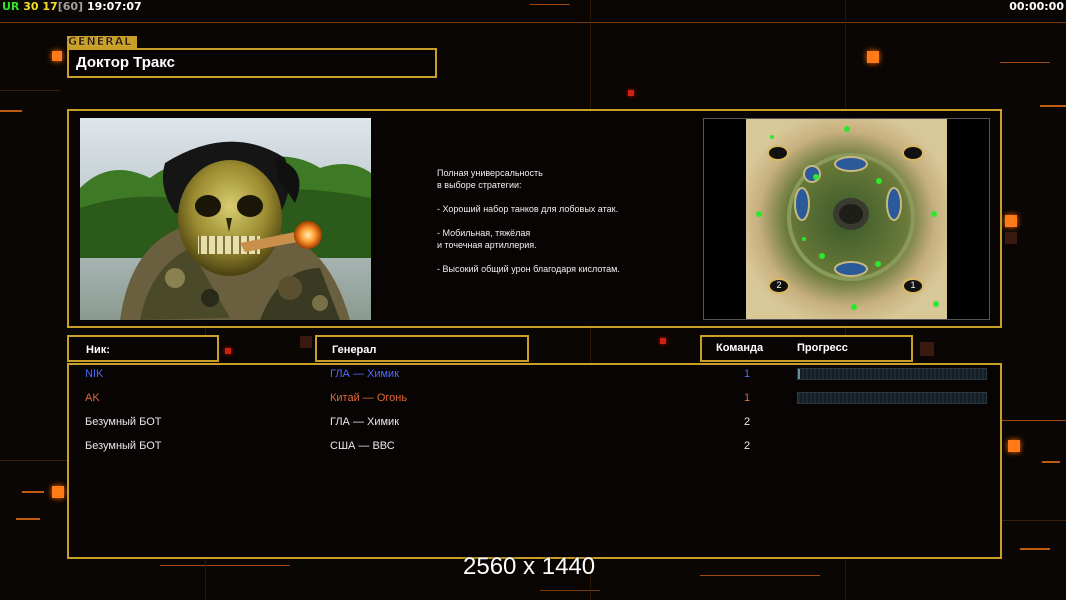 This screenshot has width=1066, height=600. I want to click on header-progress: Прогресс, so click(822, 348).